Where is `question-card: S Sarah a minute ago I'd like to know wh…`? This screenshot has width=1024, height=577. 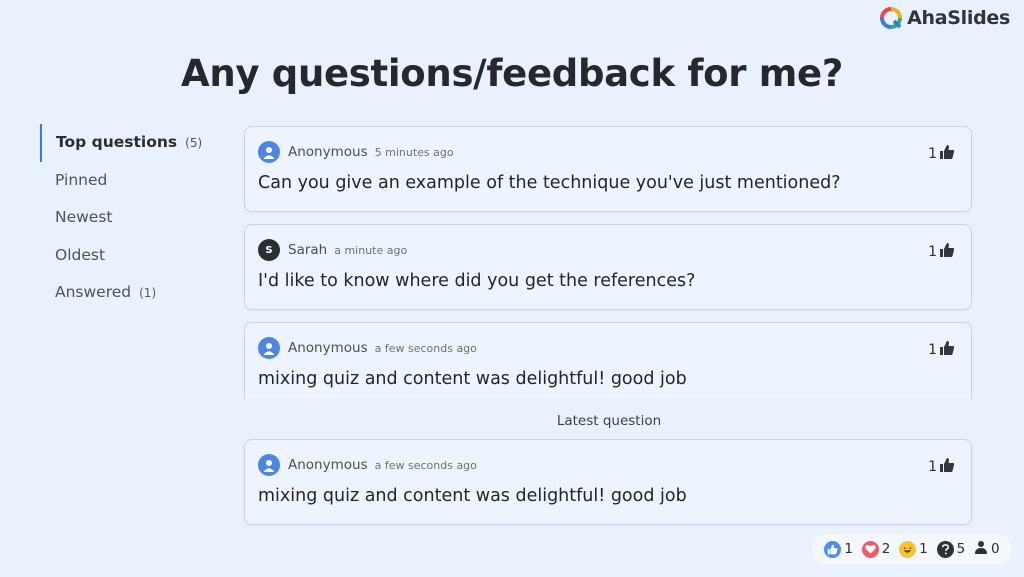 question-card: S Sarah a minute ago I'd like to know wh… is located at coordinates (608, 267).